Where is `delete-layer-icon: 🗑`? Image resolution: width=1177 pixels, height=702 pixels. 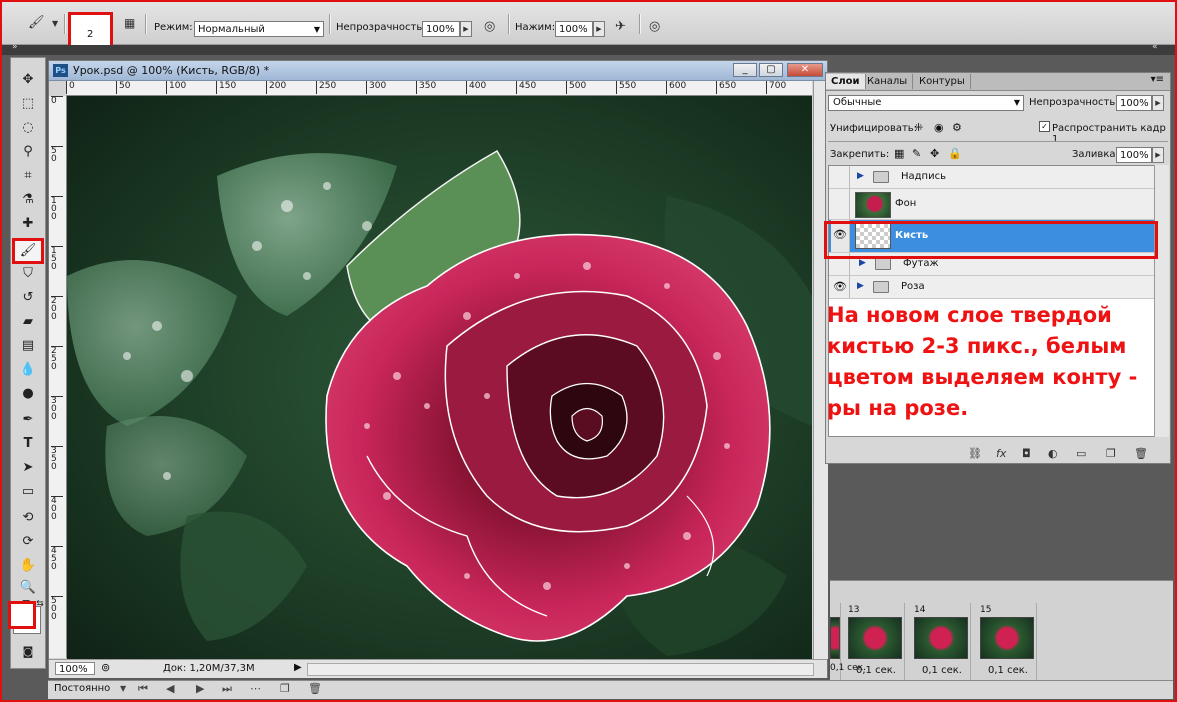
delete-layer-icon: 🗑 is located at coordinates (1141, 453).